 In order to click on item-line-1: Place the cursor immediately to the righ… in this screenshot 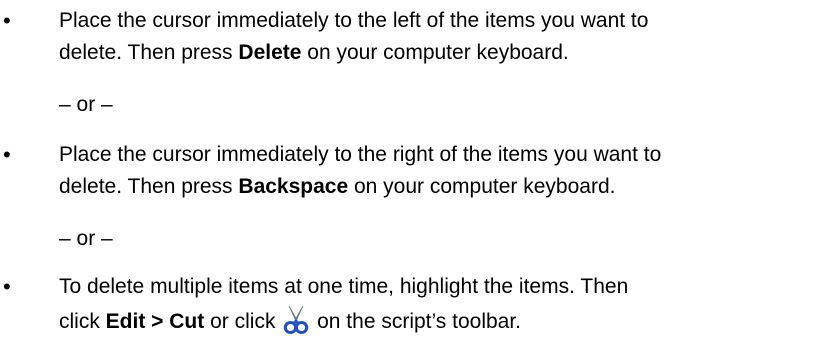, I will do `click(360, 154)`.